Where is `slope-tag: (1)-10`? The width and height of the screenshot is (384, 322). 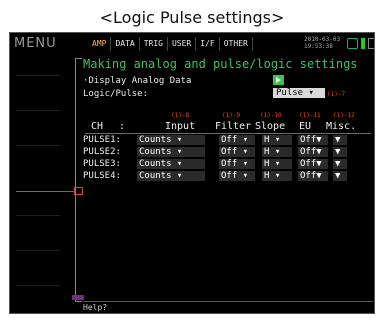 slope-tag: (1)-10 is located at coordinates (271, 115).